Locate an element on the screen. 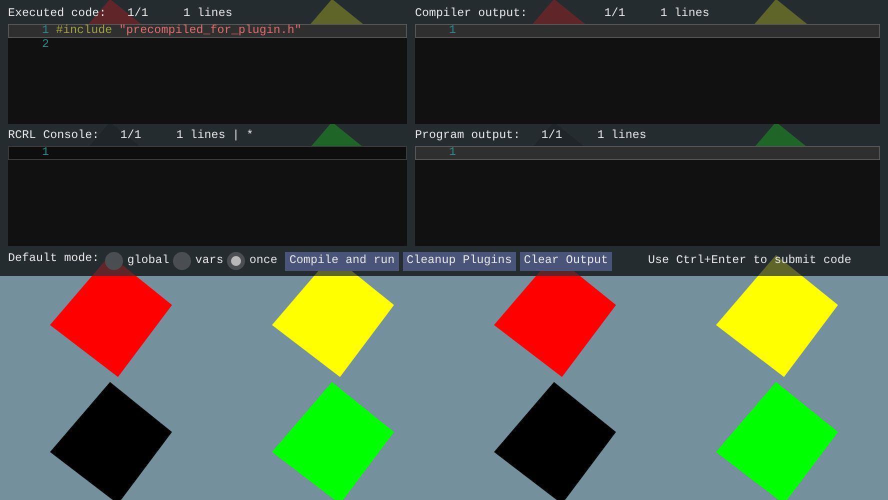 Image resolution: width=888 pixels, height=500 pixels. code-token: #include is located at coordinates (84, 31).